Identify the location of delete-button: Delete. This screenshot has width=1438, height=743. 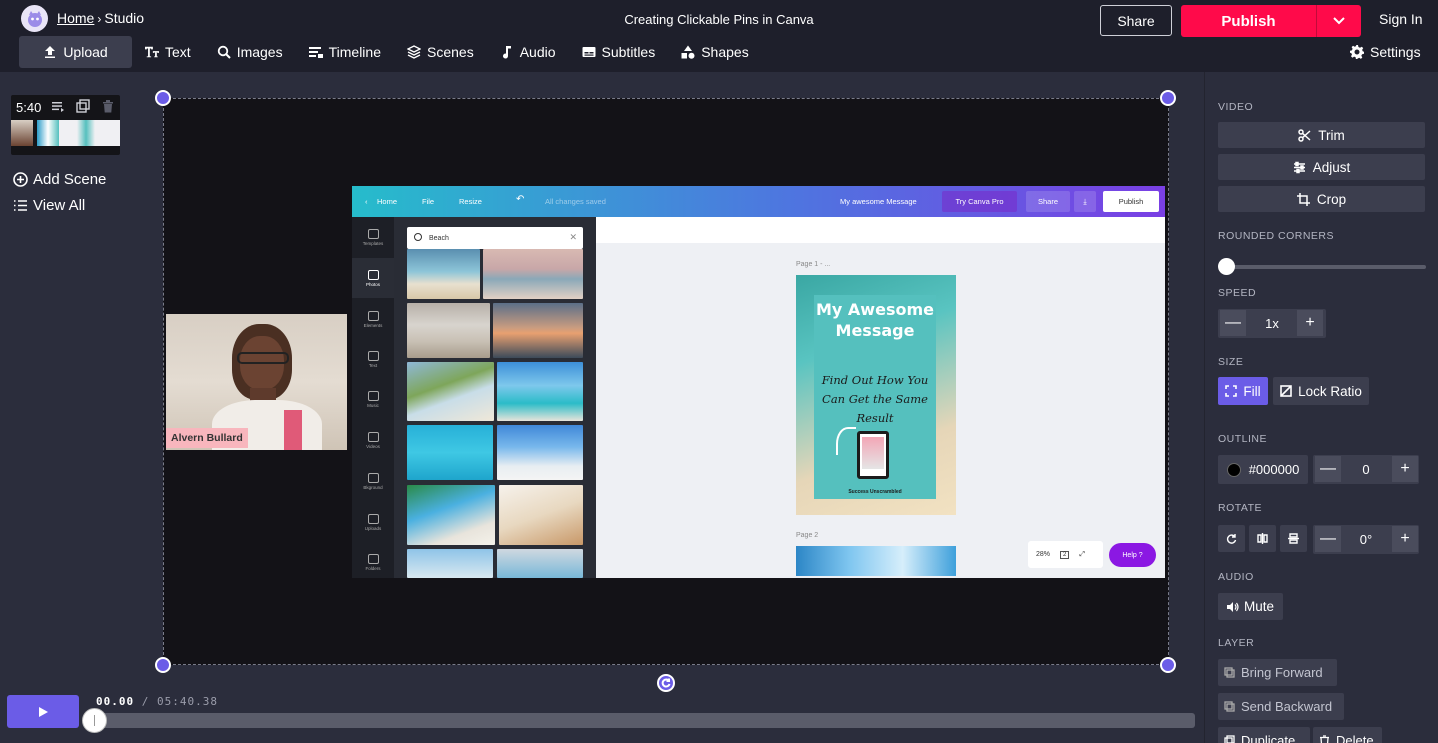
(1347, 735).